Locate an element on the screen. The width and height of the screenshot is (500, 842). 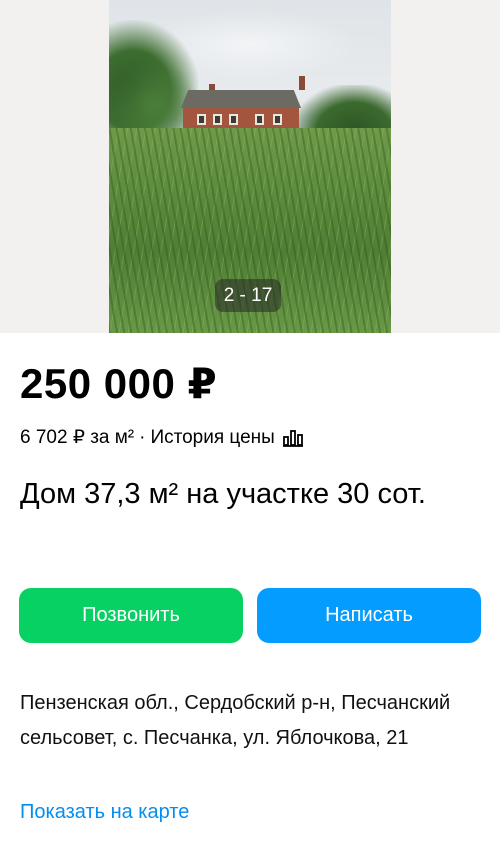
photo-chimney is located at coordinates (302, 83).